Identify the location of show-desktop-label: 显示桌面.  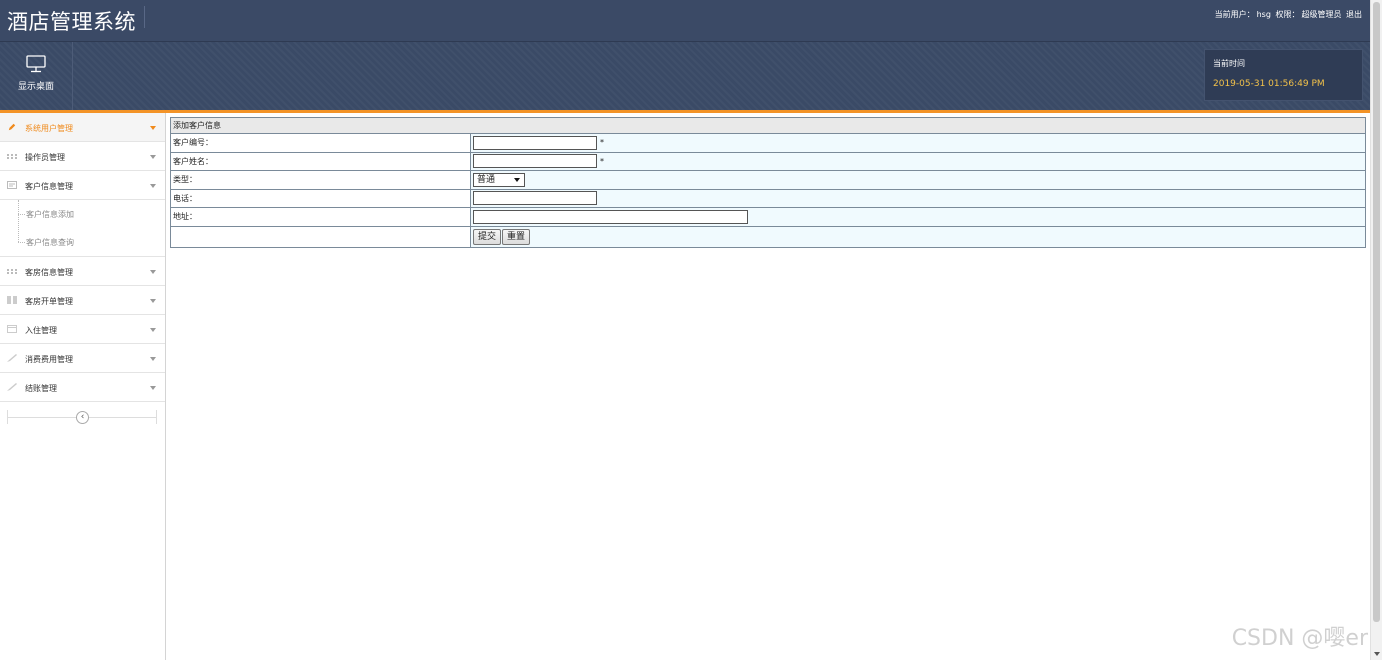
(35, 87).